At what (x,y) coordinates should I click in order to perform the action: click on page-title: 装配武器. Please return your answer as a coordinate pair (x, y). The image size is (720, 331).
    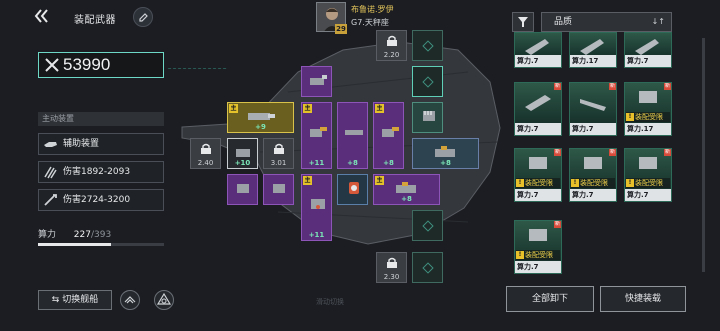
    Looking at the image, I should click on (95, 20).